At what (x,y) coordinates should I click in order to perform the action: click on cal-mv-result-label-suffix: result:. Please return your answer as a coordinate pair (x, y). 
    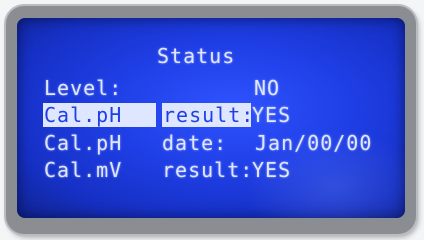
    Looking at the image, I should click on (208, 170).